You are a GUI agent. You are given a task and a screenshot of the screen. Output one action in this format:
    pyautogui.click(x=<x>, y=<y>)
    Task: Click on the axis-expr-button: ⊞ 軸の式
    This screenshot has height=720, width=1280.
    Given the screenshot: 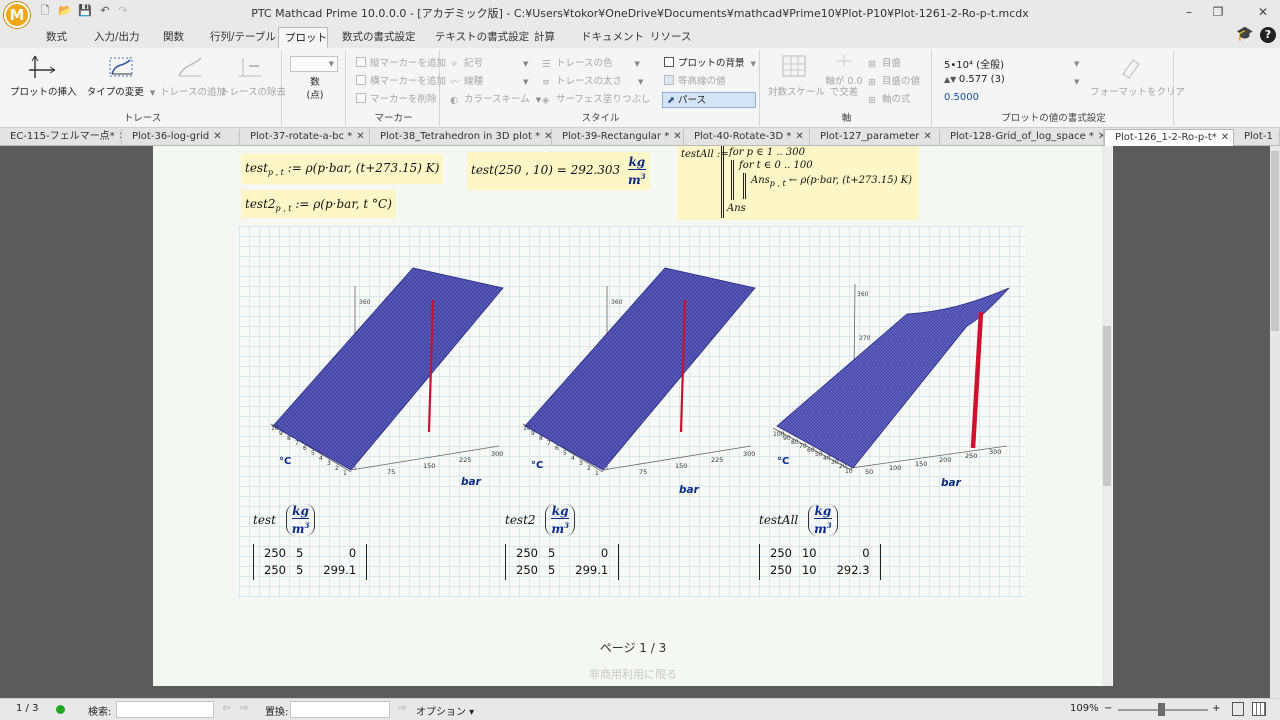 What is the action you would take?
    pyautogui.click(x=889, y=100)
    